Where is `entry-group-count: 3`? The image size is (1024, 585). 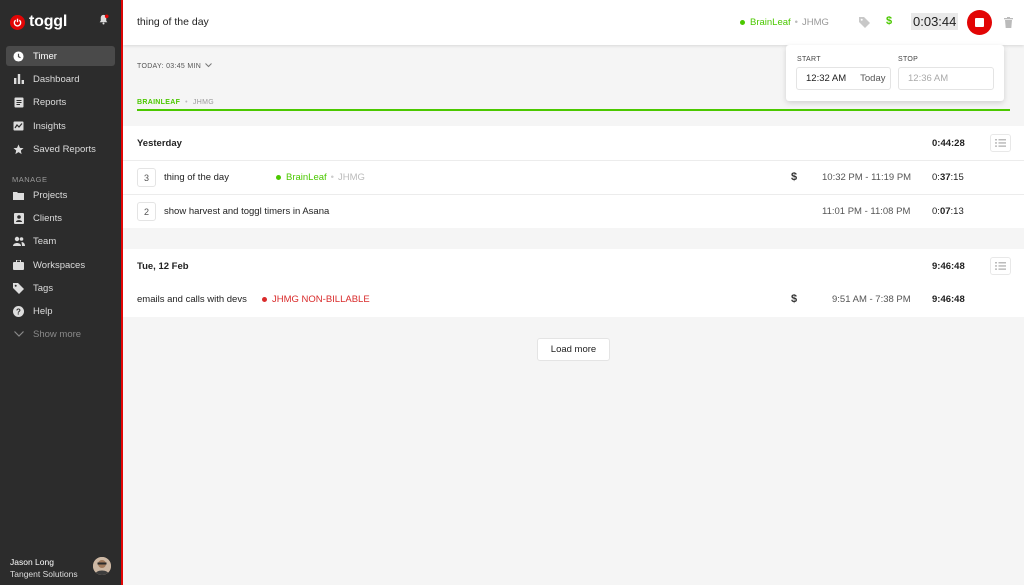
entry-group-count: 3 is located at coordinates (146, 177).